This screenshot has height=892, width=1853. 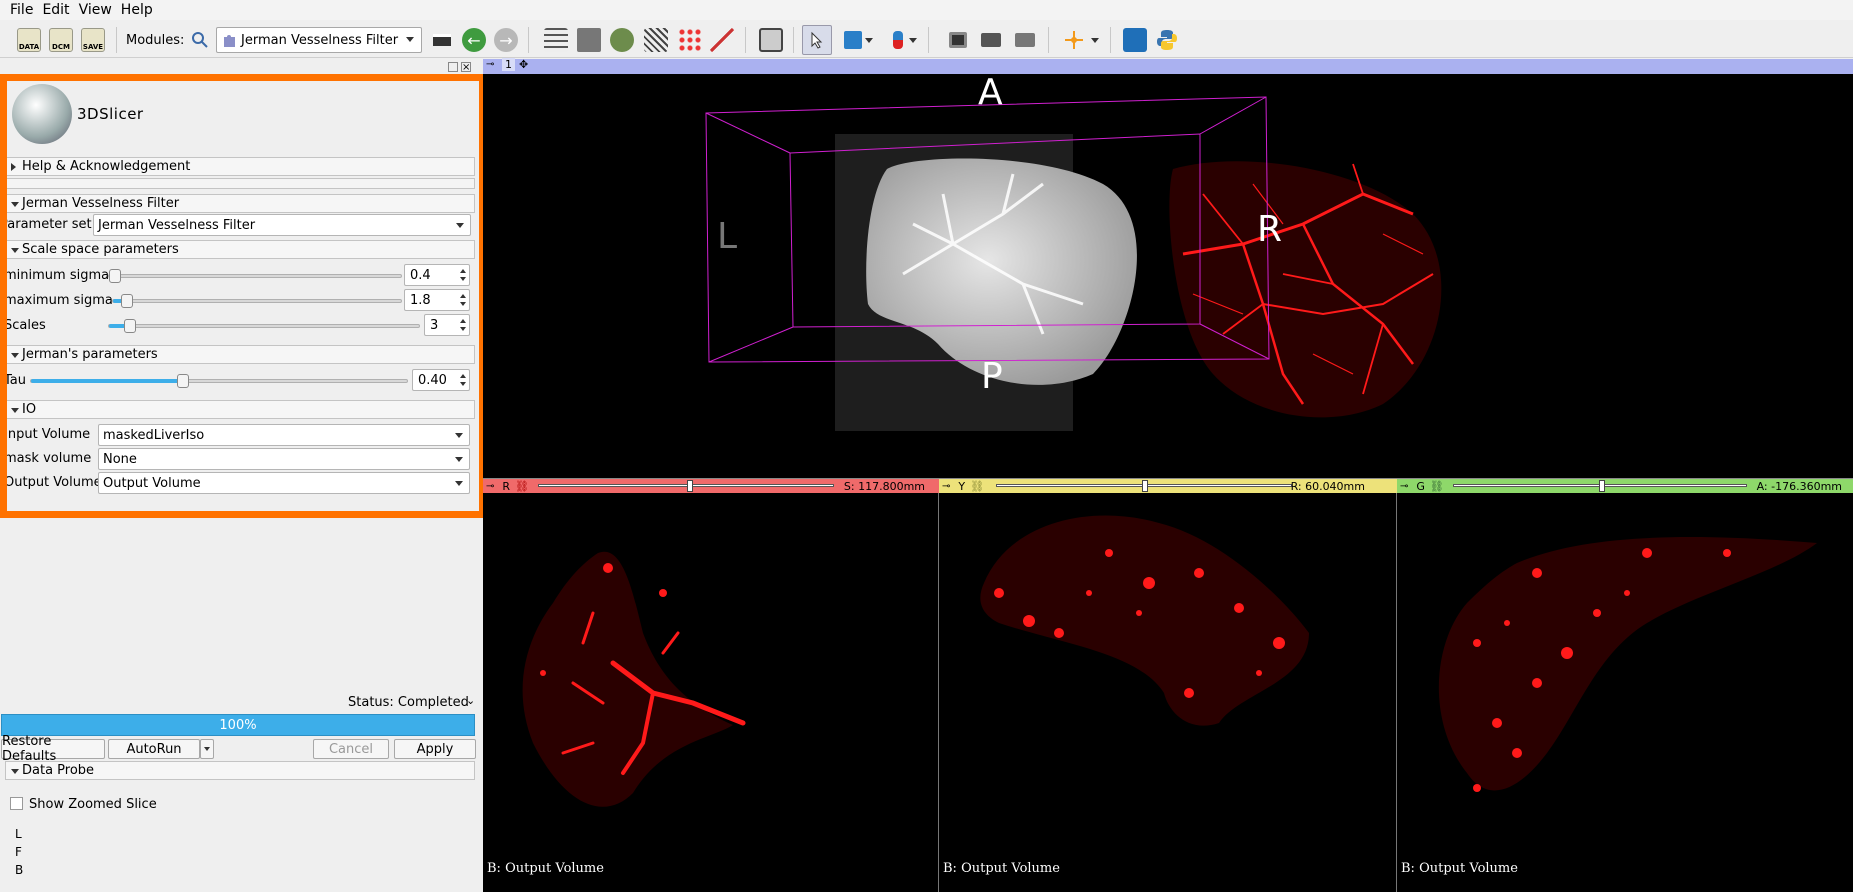 What do you see at coordinates (991, 40) in the screenshot?
I see `scene-view-button` at bounding box center [991, 40].